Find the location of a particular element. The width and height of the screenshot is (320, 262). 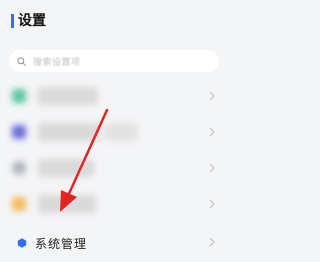

app-icon-gray is located at coordinates (19, 168).